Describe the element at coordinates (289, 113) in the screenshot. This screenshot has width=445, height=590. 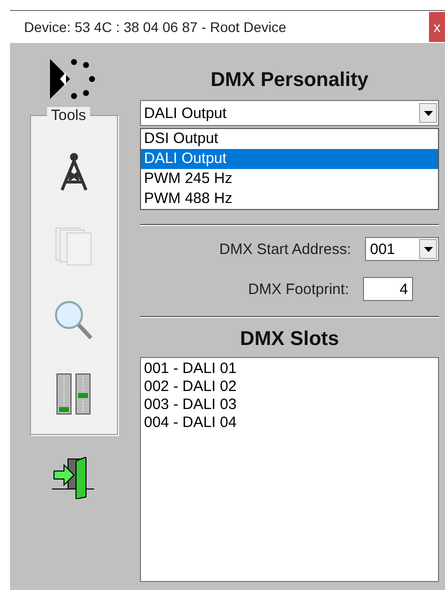
I see `personality-dropdown: DALI Output` at that location.